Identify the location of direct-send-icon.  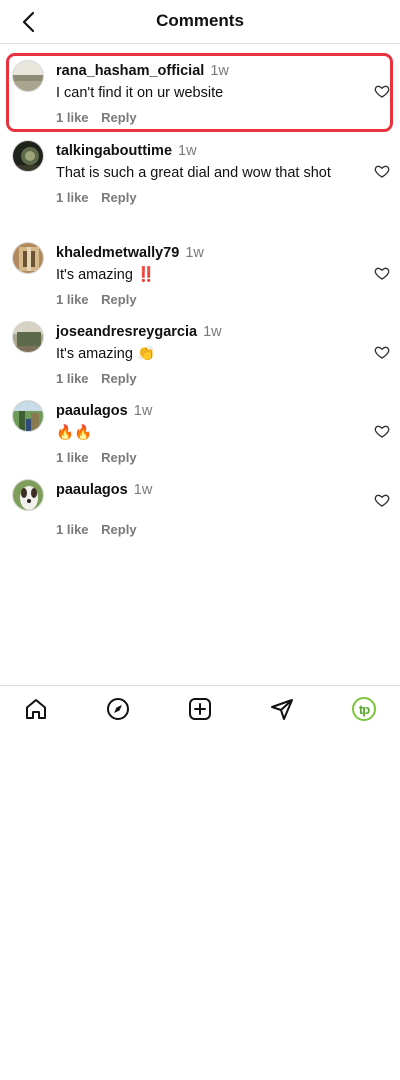
(282, 709).